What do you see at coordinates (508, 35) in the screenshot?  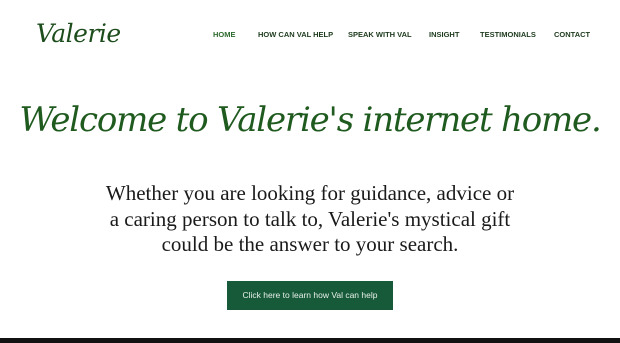 I see `nav-item-testimonials: TESTIMONIALS` at bounding box center [508, 35].